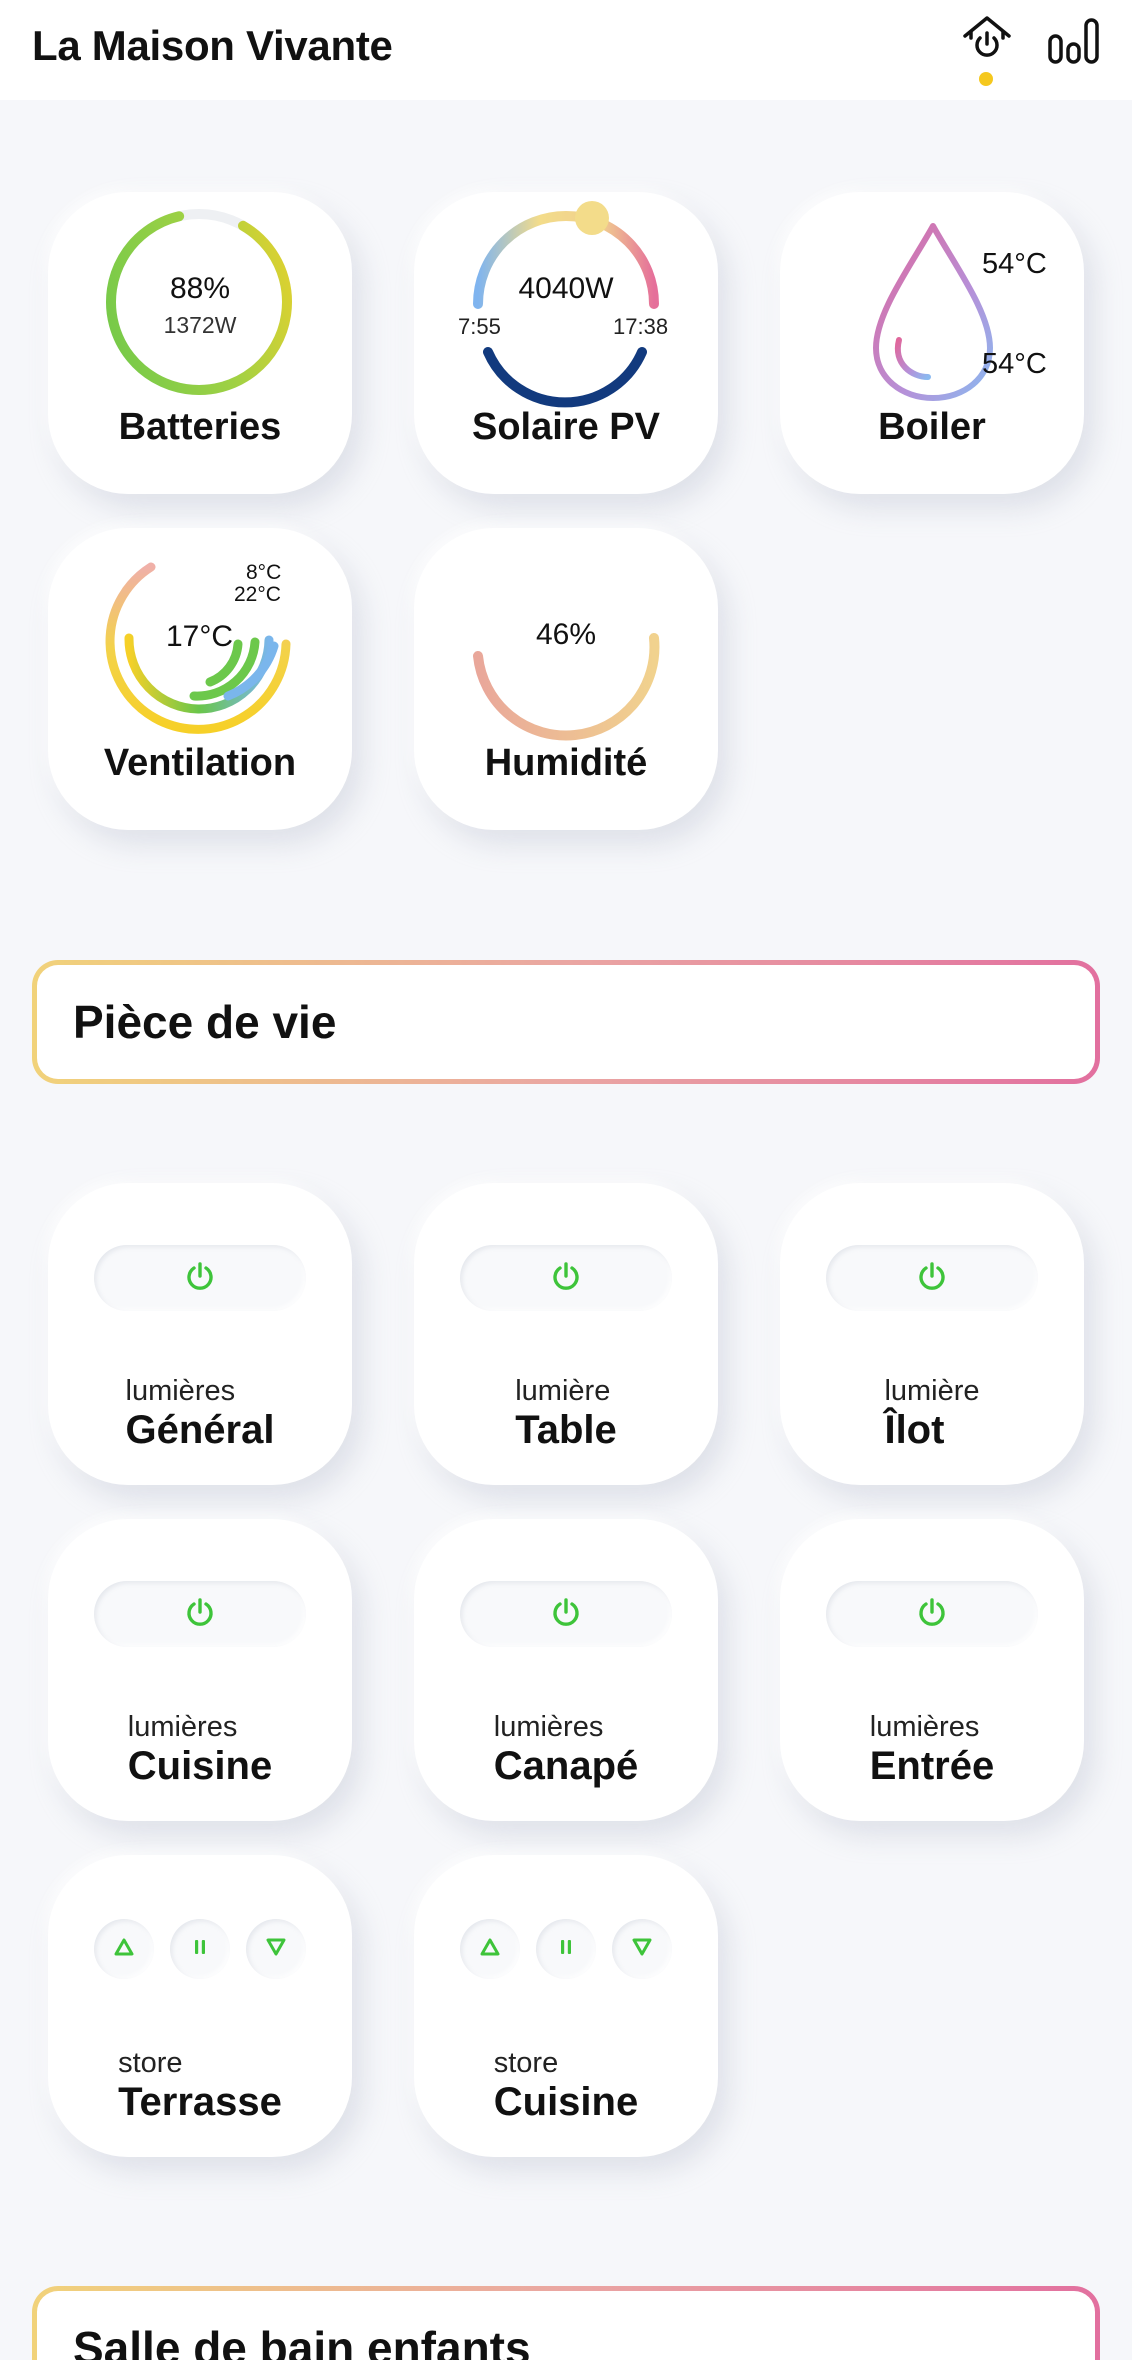 This screenshot has height=2360, width=1132. What do you see at coordinates (1074, 40) in the screenshot?
I see `bar-chart-icon` at bounding box center [1074, 40].